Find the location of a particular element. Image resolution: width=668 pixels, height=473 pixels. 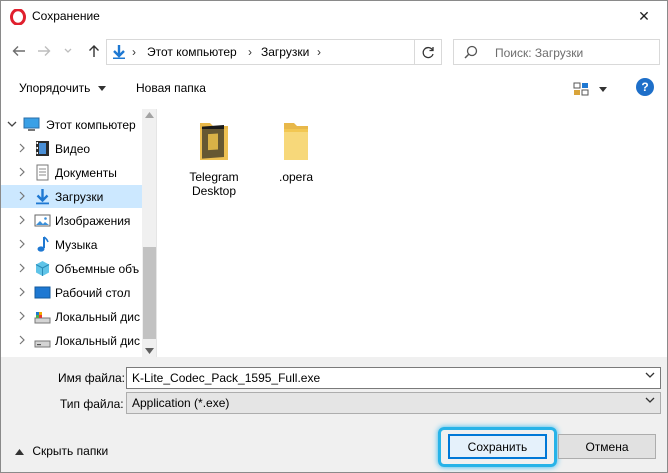

tree-item-local-disk-2: Локальный дис is located at coordinates (72, 340).